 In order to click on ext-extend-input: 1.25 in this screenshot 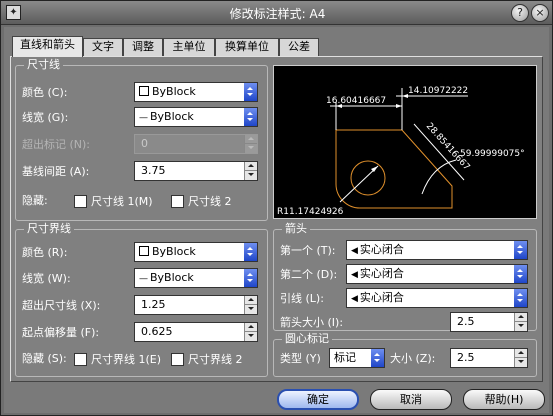, I will do `click(196, 305)`.